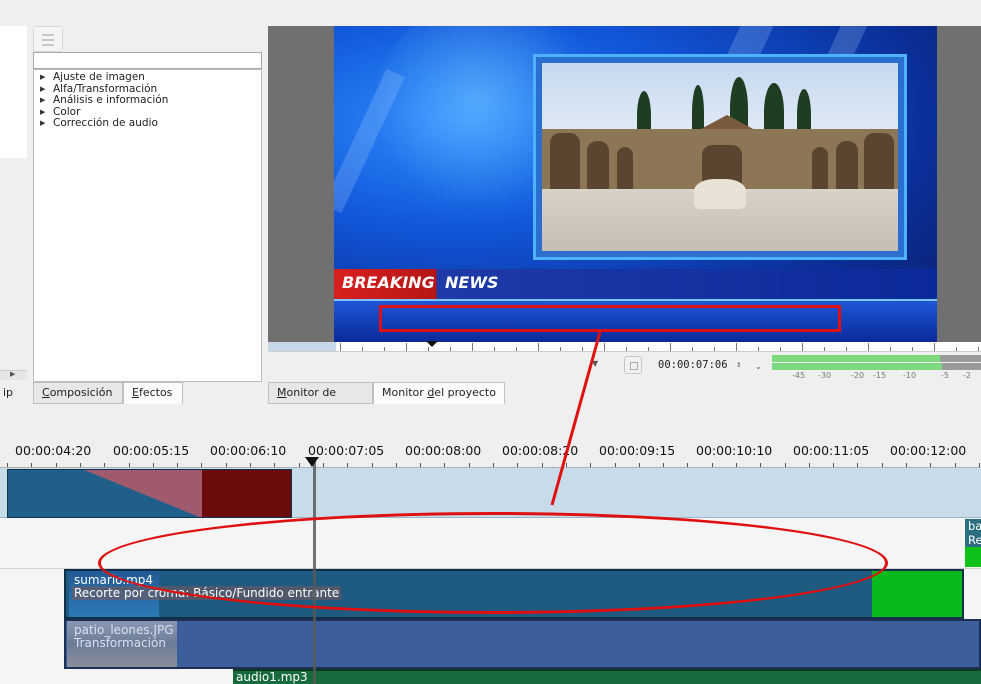 This screenshot has width=981, height=684. Describe the element at coordinates (928, 450) in the screenshot. I see `ruler-time-label: 00:00:12:00` at that location.